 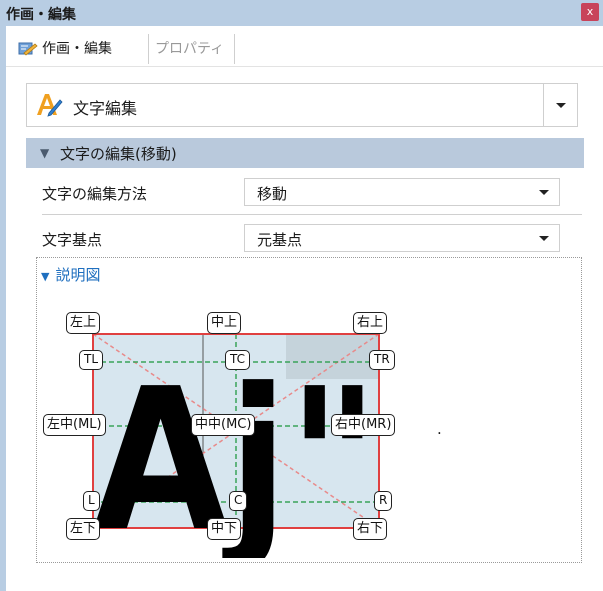 I want to click on explanation-toggle: ▼ 説明図, so click(x=70, y=274).